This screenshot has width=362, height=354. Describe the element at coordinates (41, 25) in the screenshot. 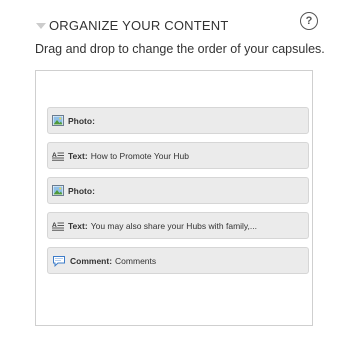

I see `collapse-arrow-icon` at that location.